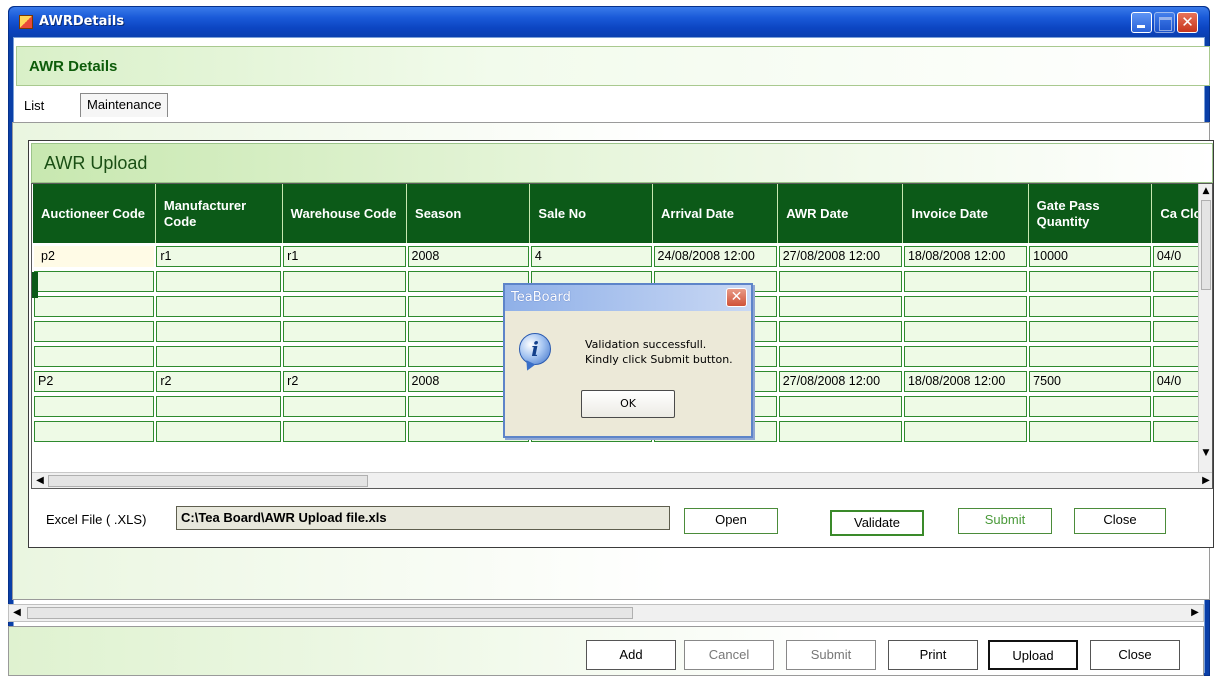  What do you see at coordinates (330, 613) in the screenshot?
I see `page-scroll-thumb` at bounding box center [330, 613].